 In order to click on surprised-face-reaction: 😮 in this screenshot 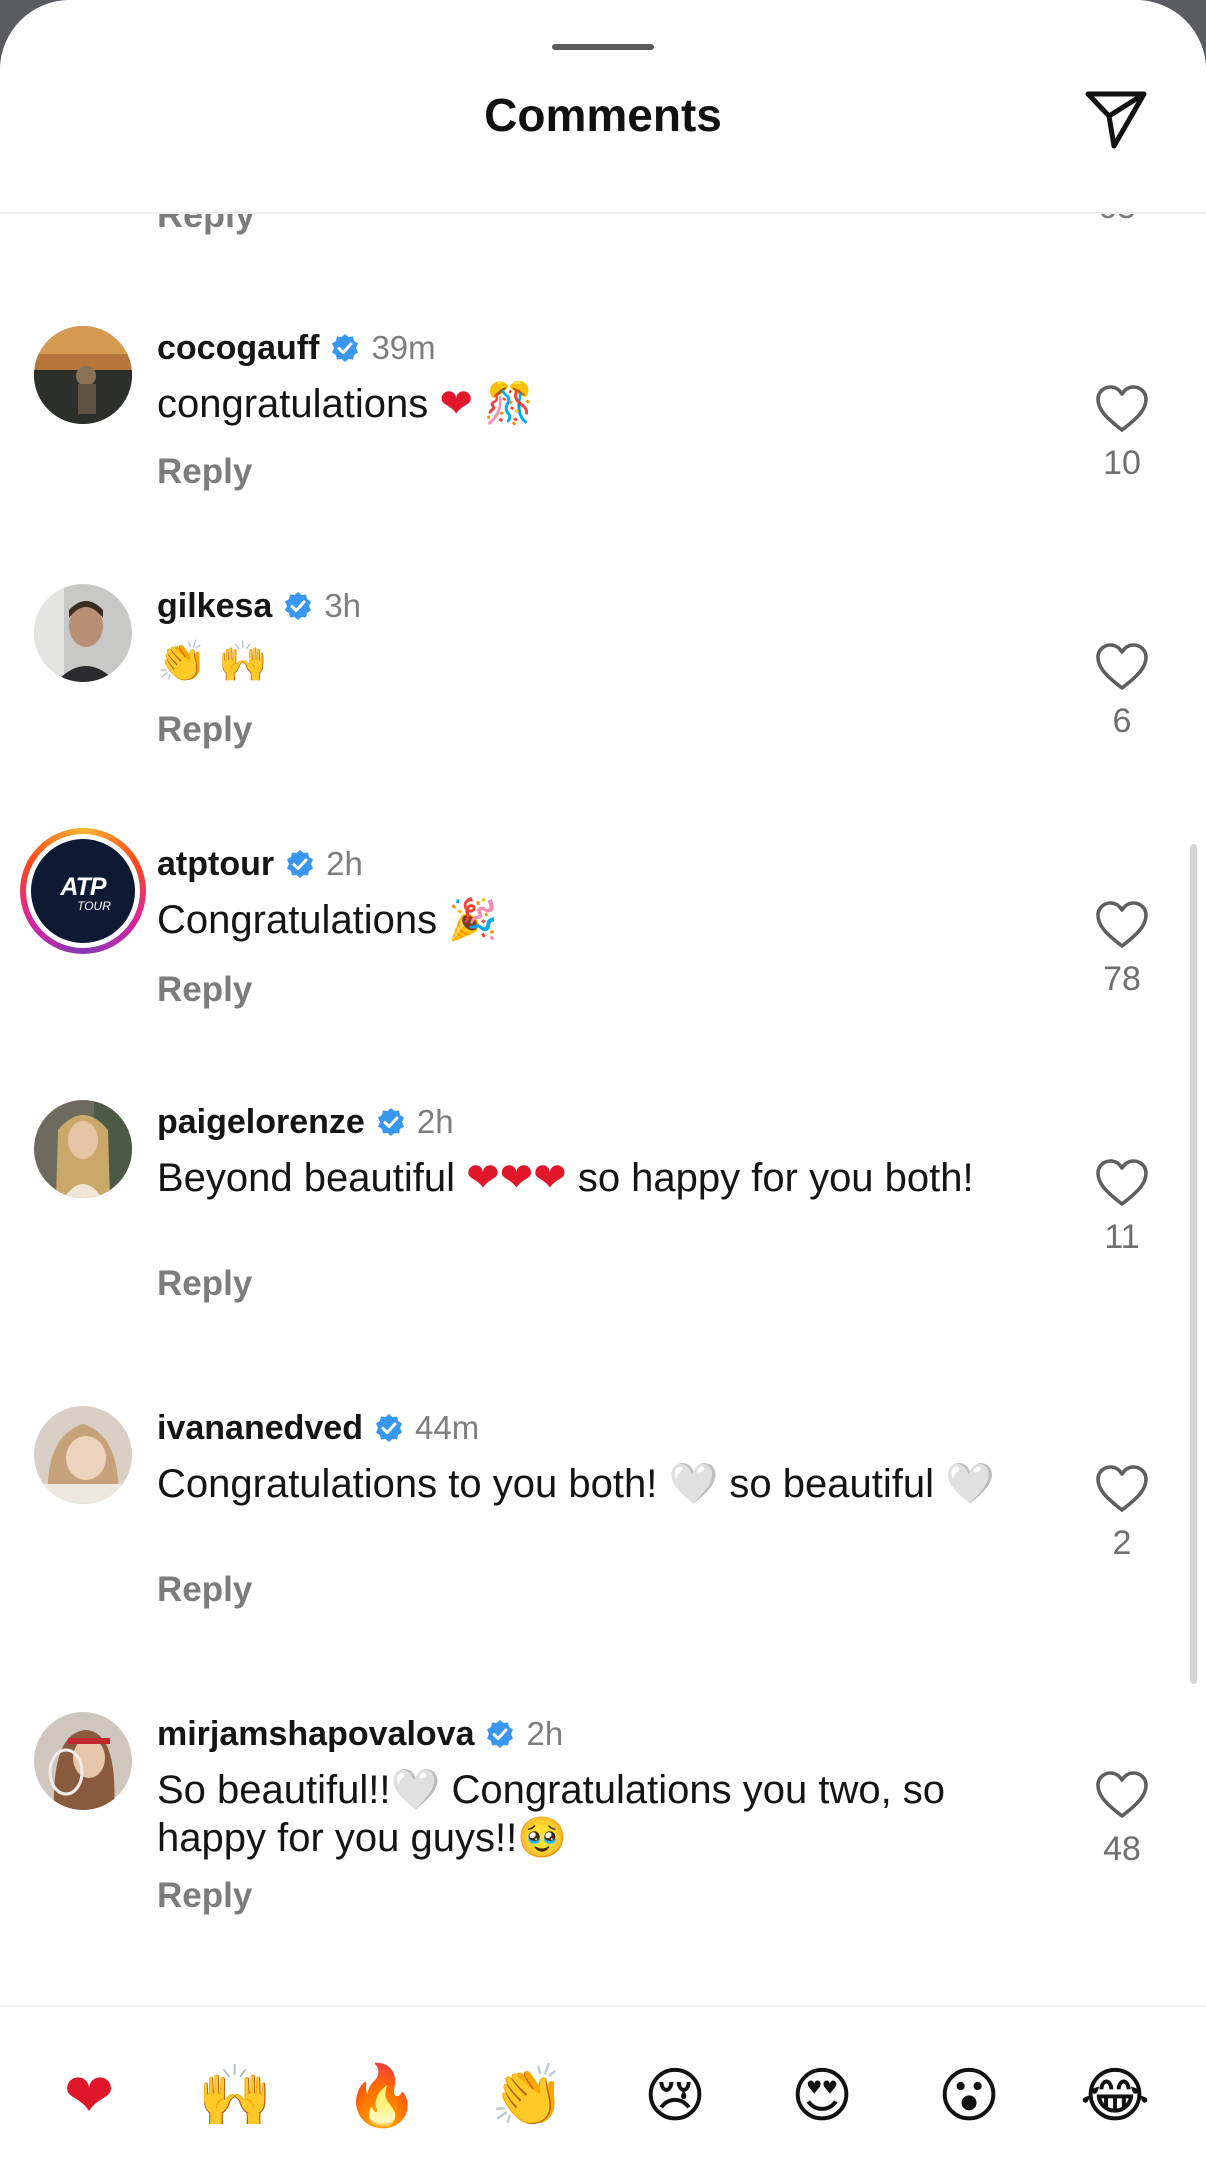, I will do `click(969, 2096)`.